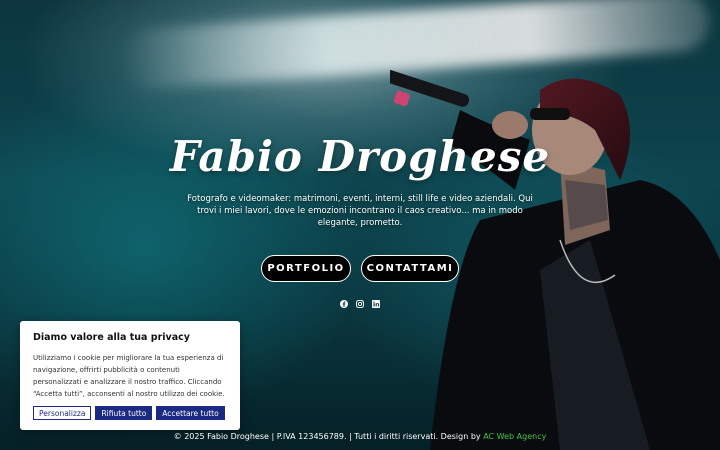 The image size is (720, 450). I want to click on contact-button: CONTATTAMI, so click(410, 268).